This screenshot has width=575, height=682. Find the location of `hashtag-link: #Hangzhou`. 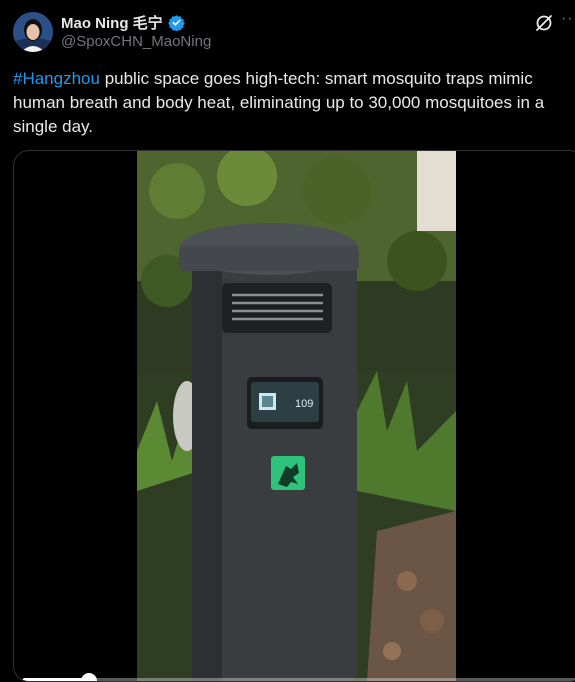

hashtag-link: #Hangzhou is located at coordinates (56, 78).